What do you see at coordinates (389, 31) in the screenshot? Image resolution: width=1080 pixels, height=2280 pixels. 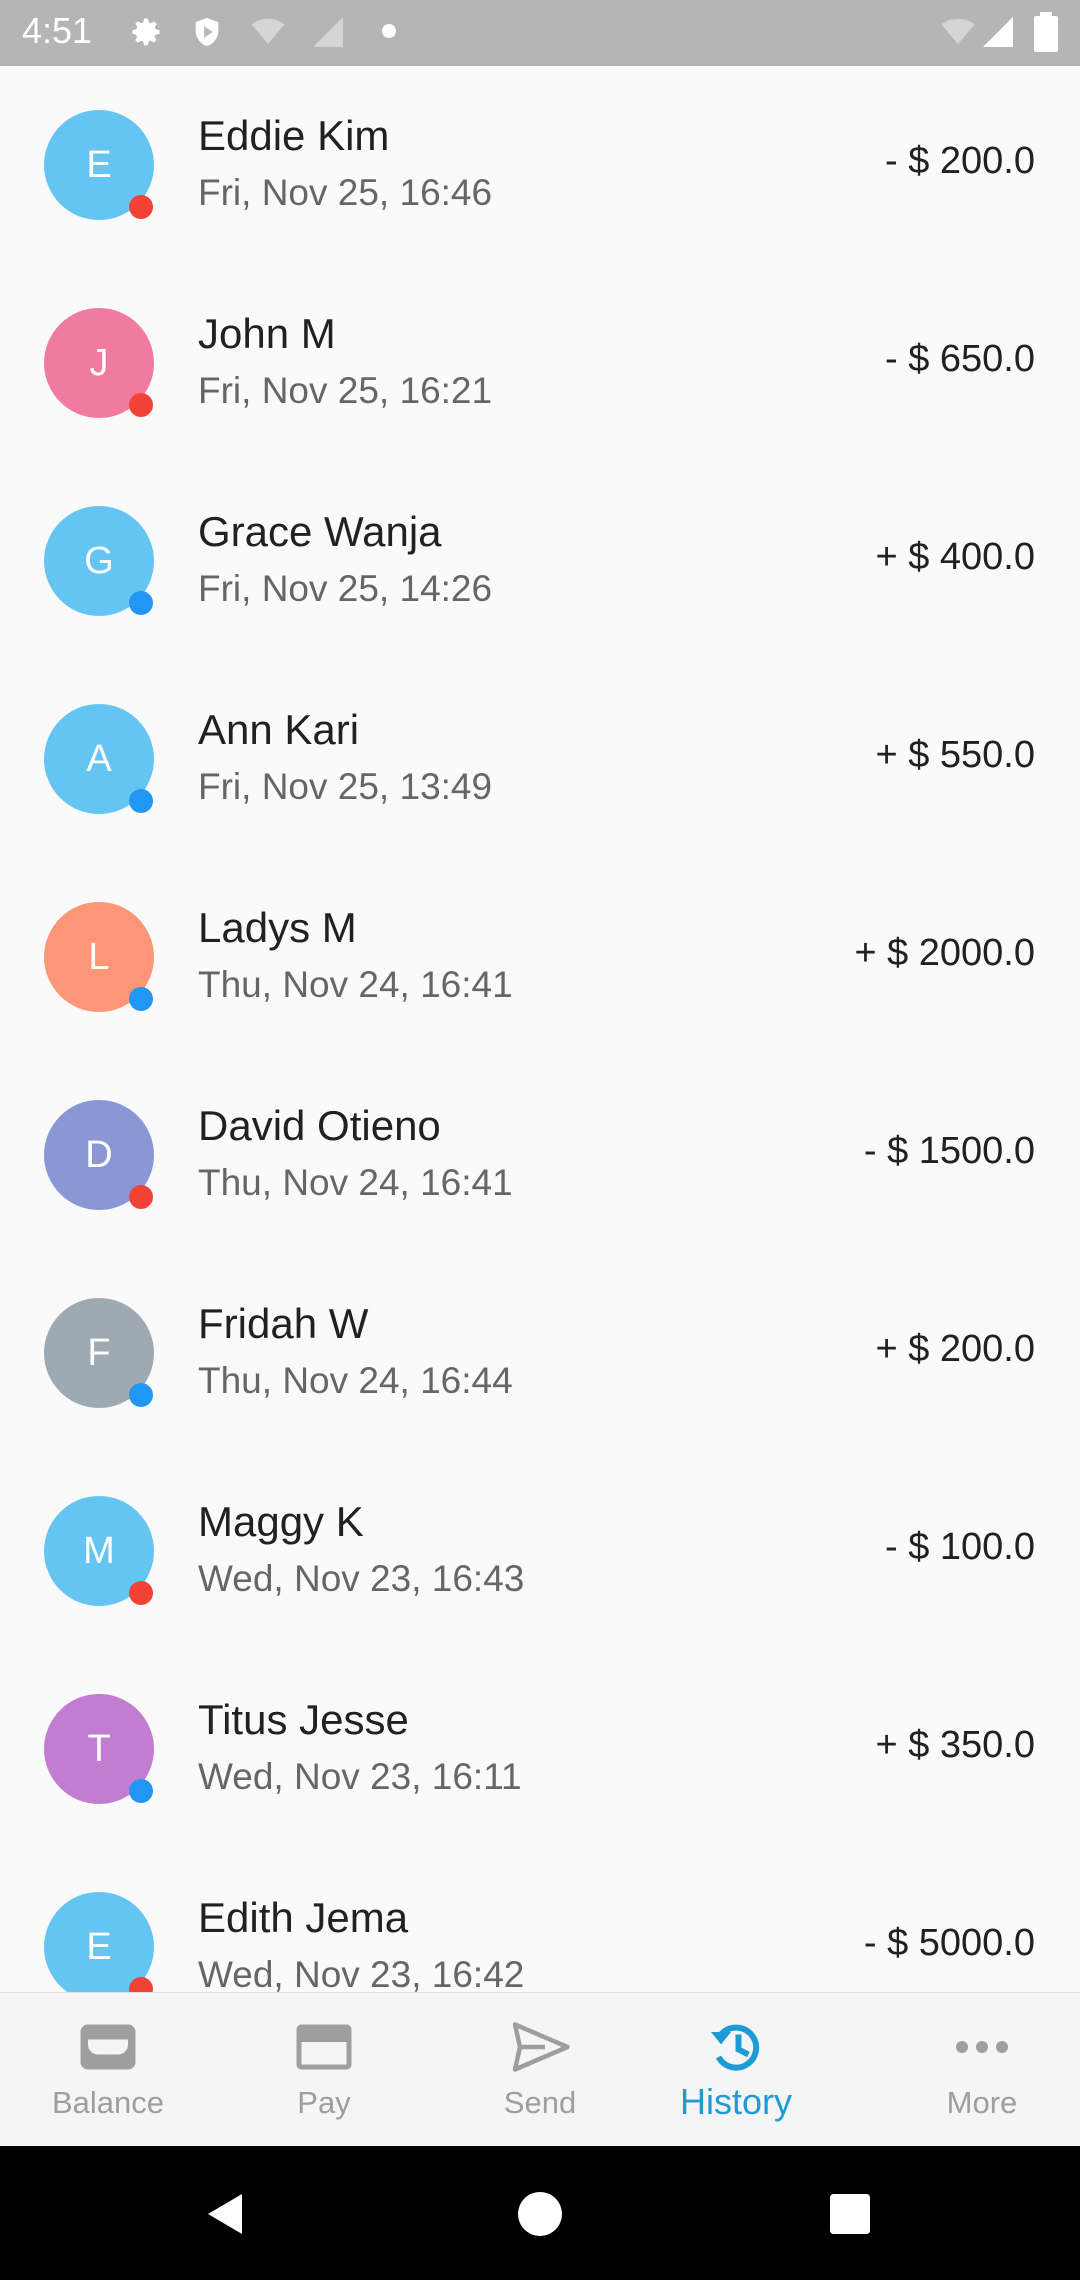 I see `notification-dot-icon` at bounding box center [389, 31].